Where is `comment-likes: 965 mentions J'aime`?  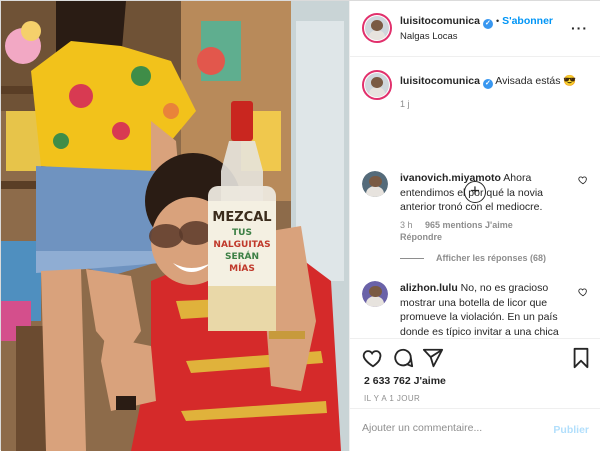 comment-likes: 965 mentions J'aime is located at coordinates (469, 225).